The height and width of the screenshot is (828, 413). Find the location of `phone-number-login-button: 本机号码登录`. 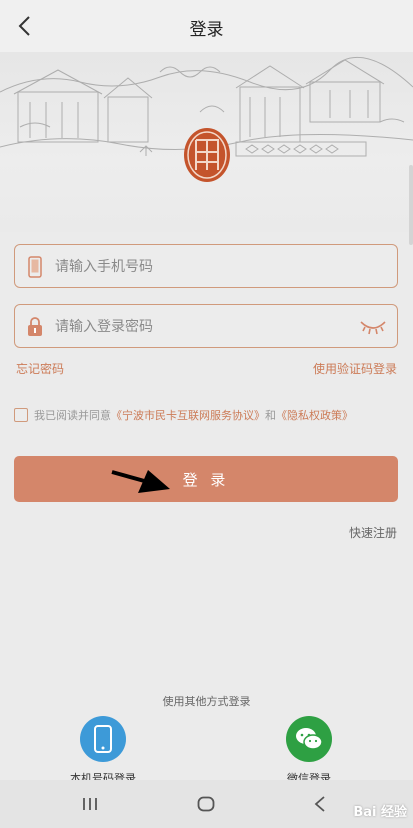

phone-number-login-button: 本机号码登录 is located at coordinates (103, 751).